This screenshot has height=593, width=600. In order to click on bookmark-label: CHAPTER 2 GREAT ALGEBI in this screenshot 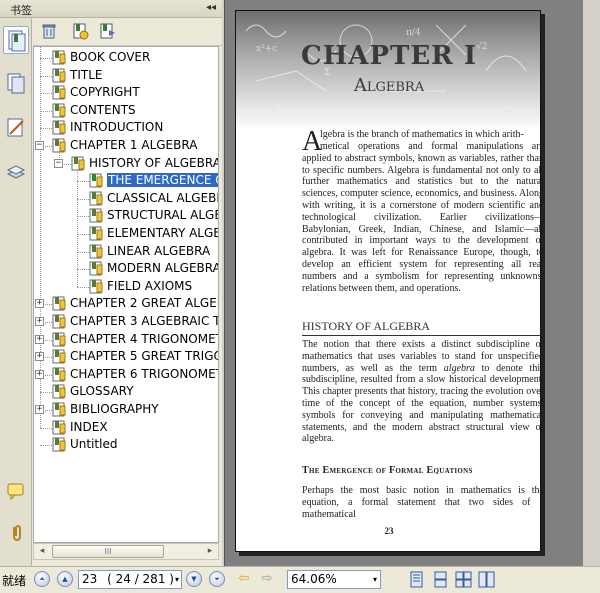, I will do `click(144, 303)`.